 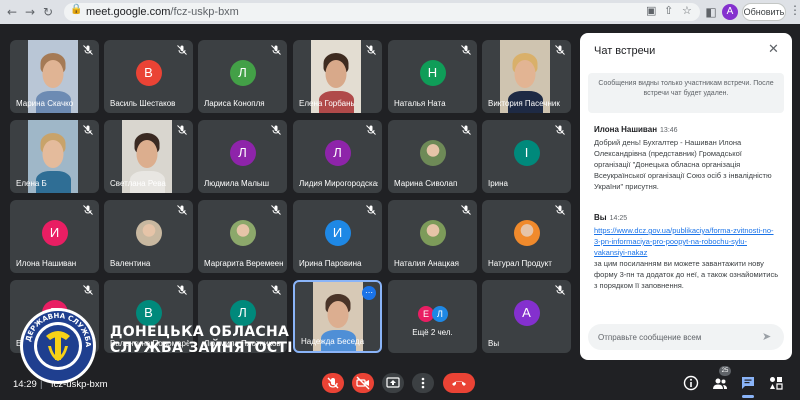 What do you see at coordinates (162, 12) in the screenshot?
I see `url-text: meet.google.com/fcz-uskp-bxm` at bounding box center [162, 12].